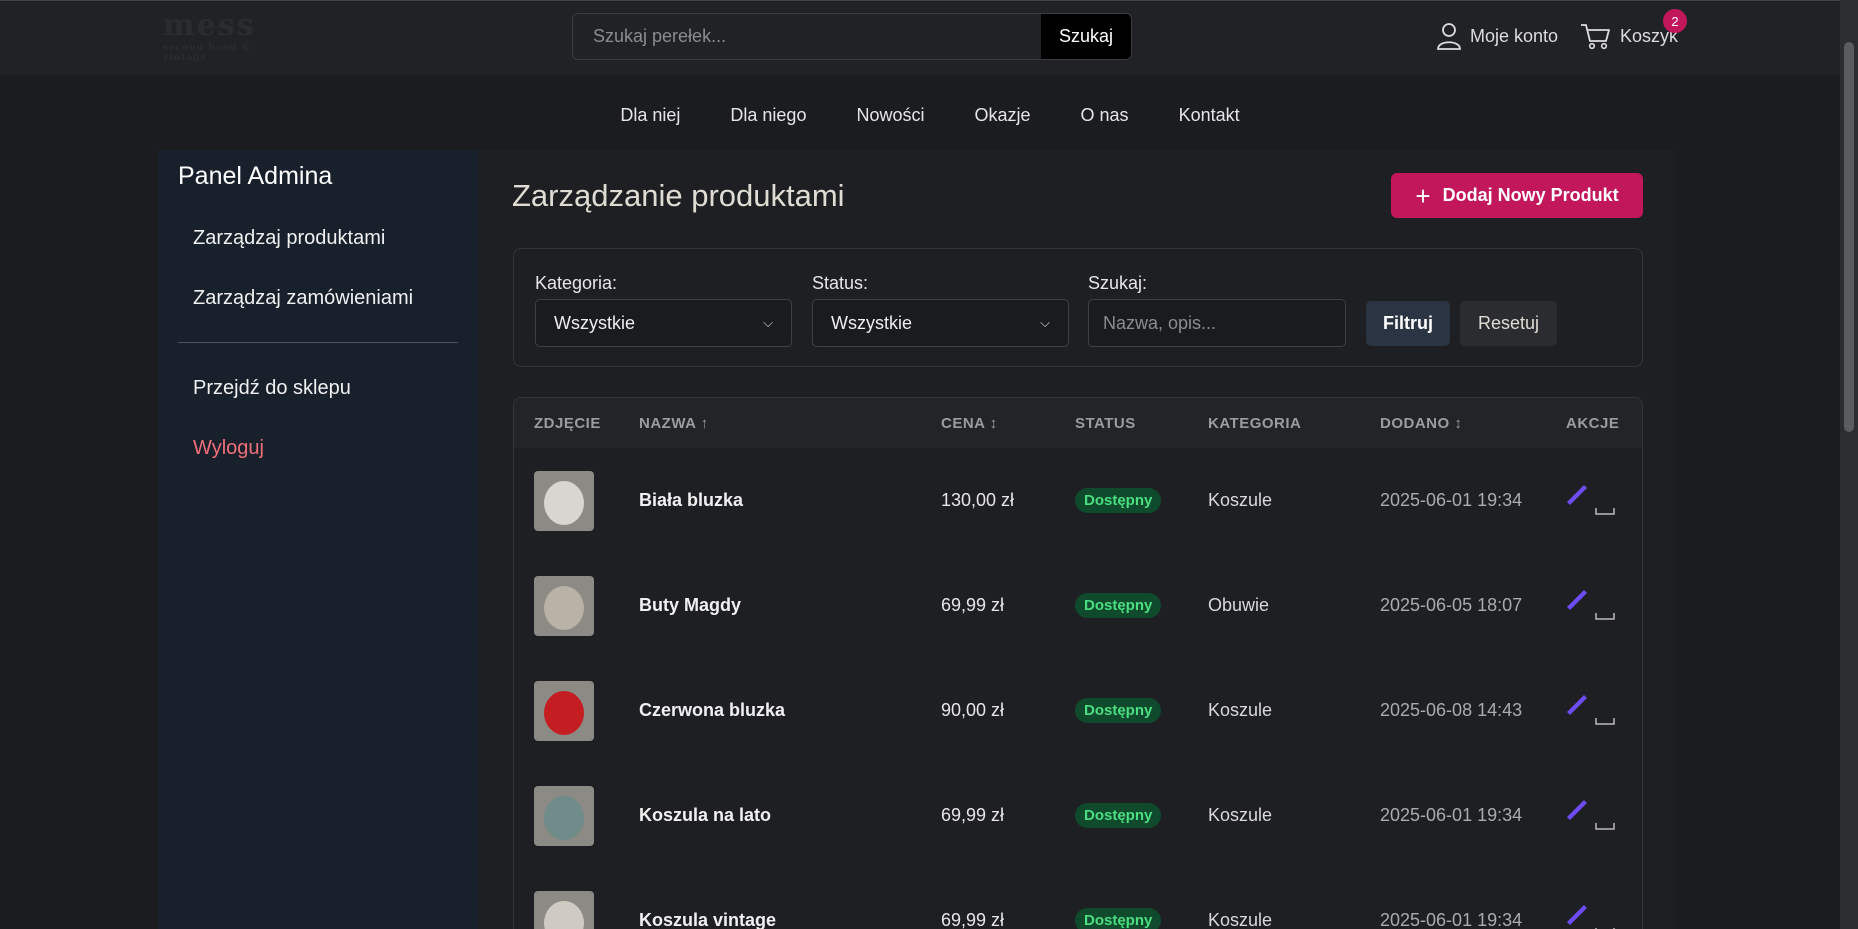  I want to click on col-header-photo: ZDJĘCIE, so click(567, 423).